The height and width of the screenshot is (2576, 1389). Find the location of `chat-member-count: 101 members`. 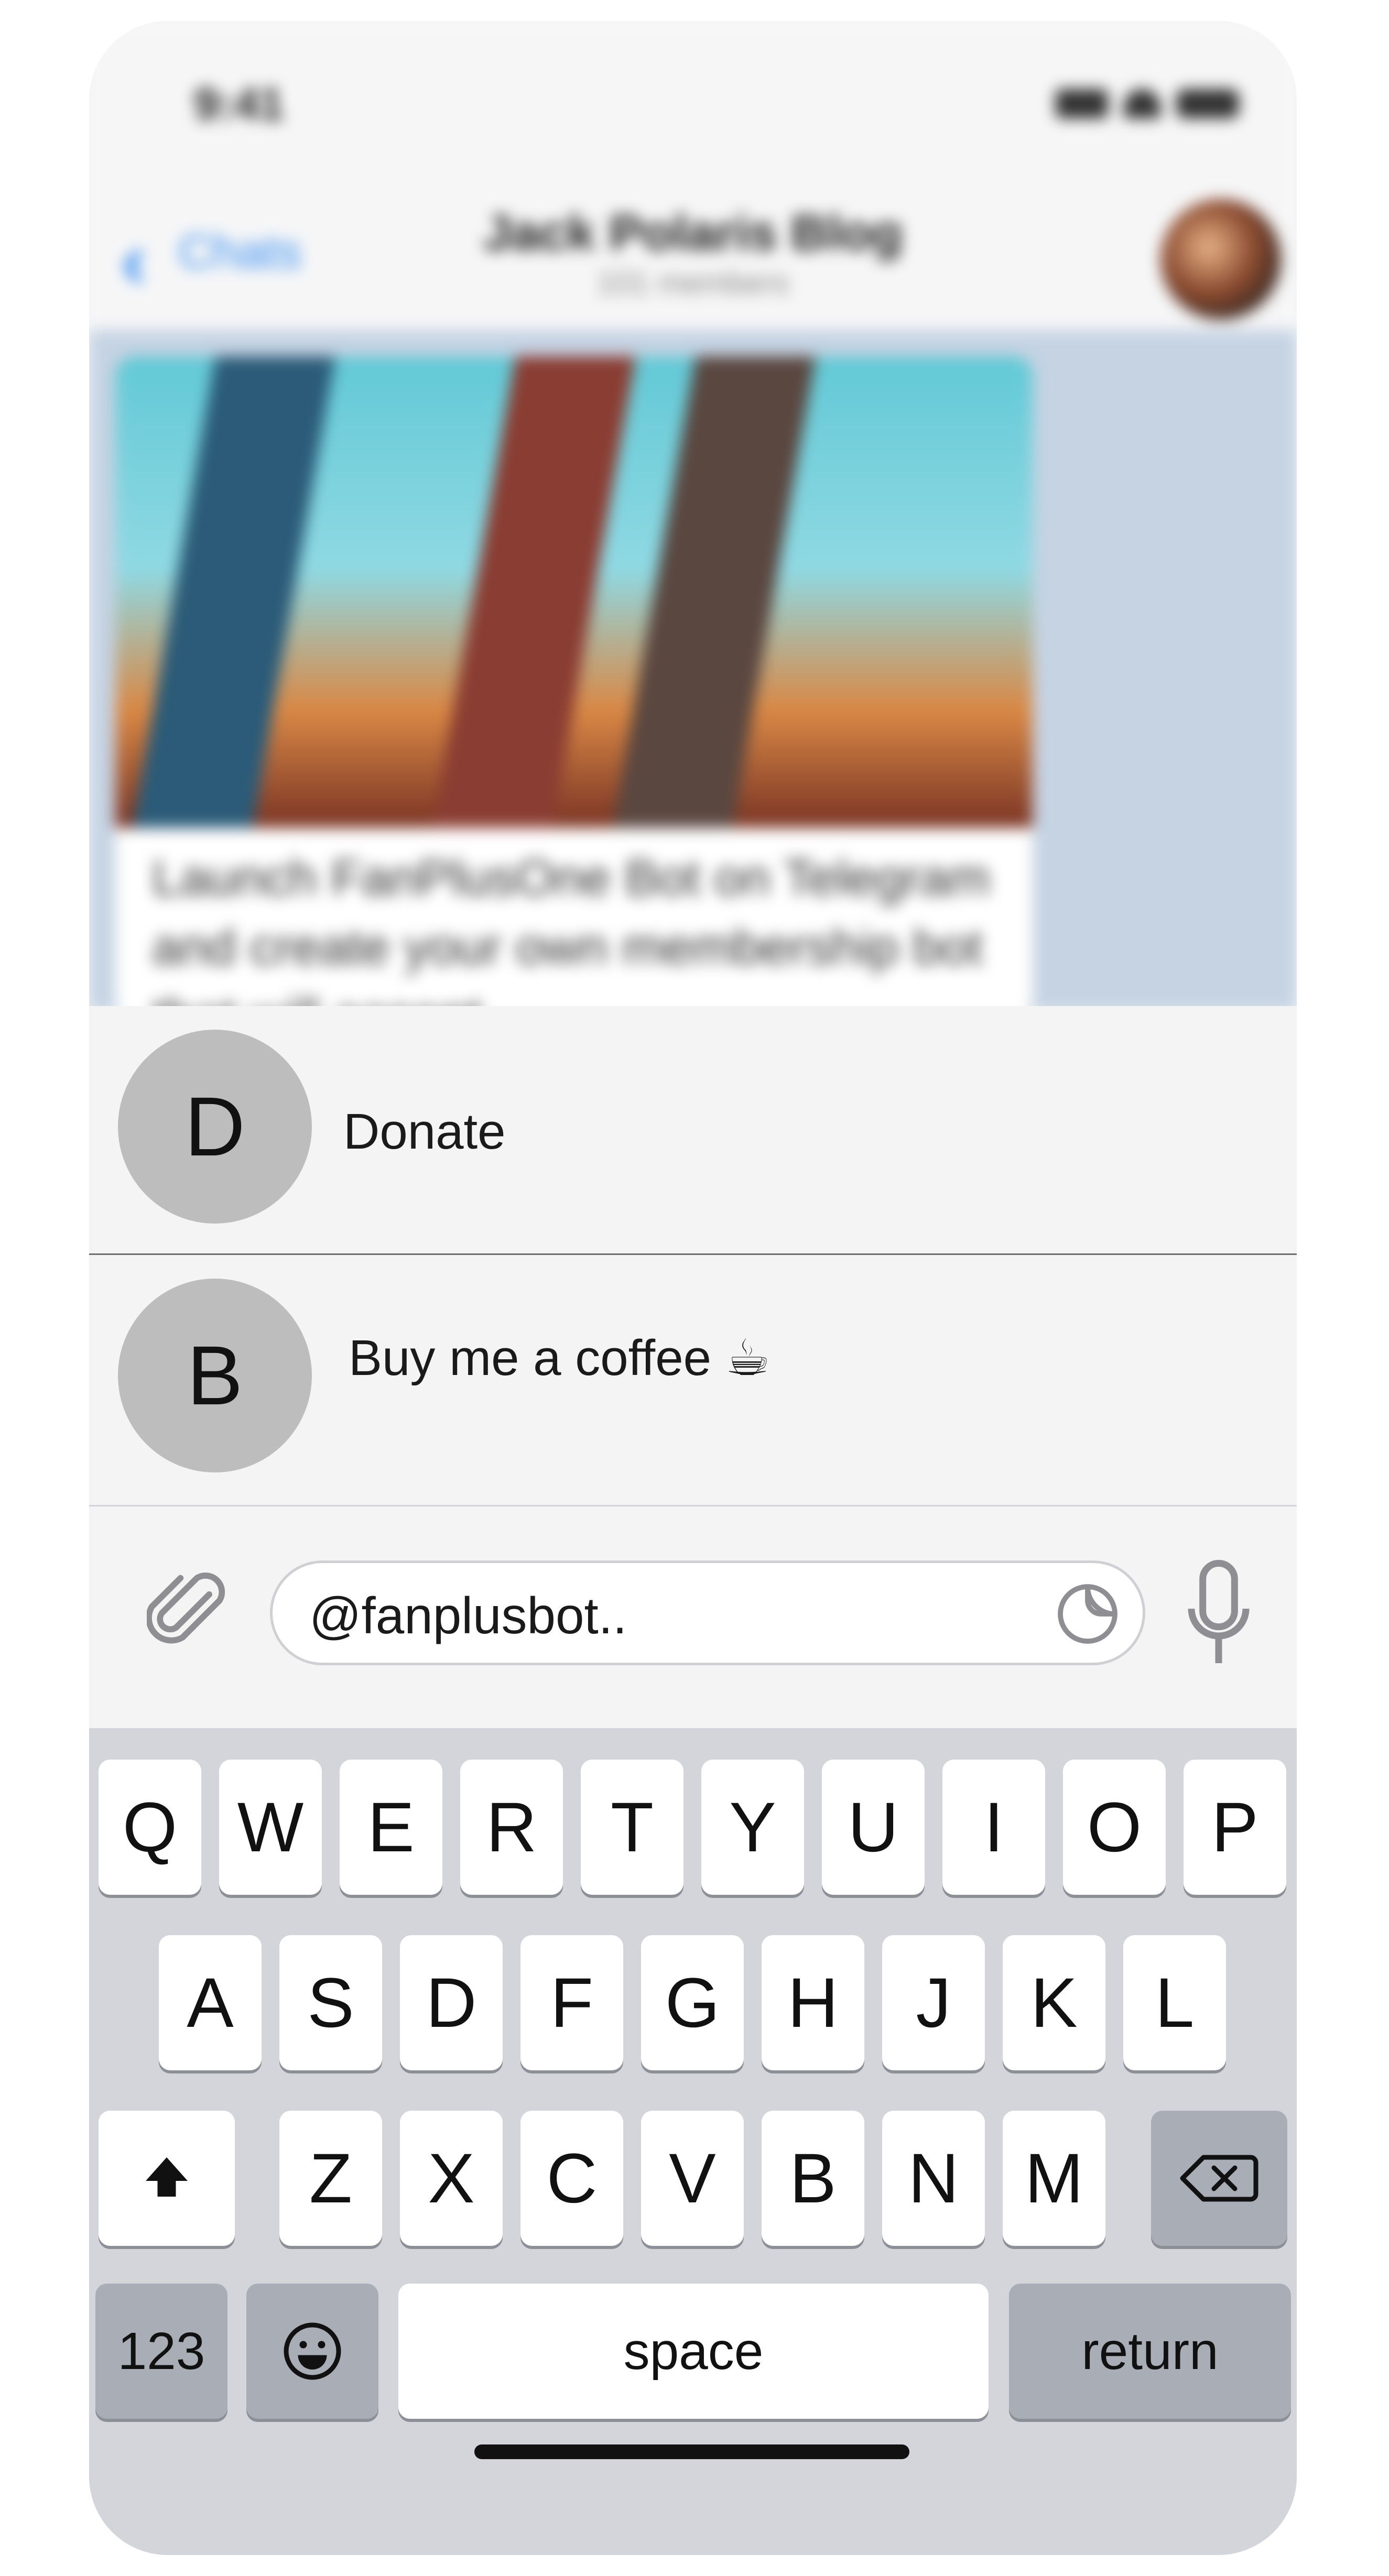

chat-member-count: 101 members is located at coordinates (692, 282).